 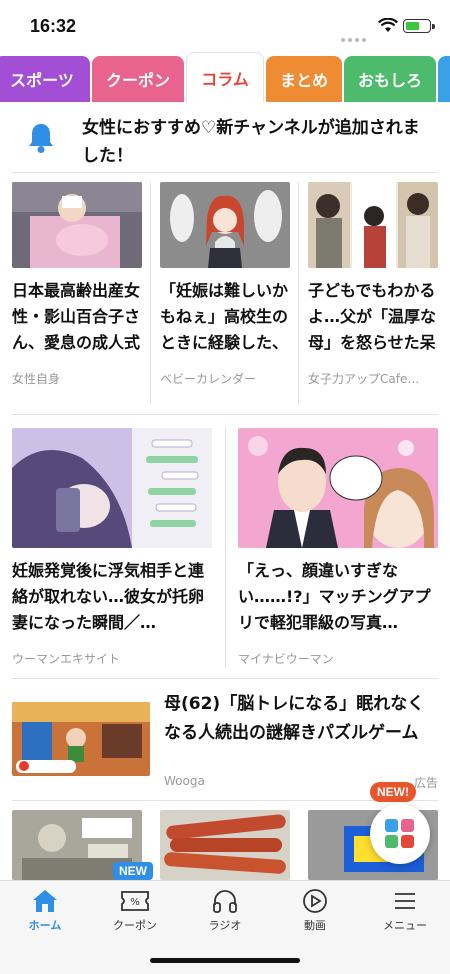 What do you see at coordinates (300, 719) in the screenshot?
I see `ad-title: 母(62)「脳トレになる」眠れなくなる人続出の謎解きパズルゲーム` at bounding box center [300, 719].